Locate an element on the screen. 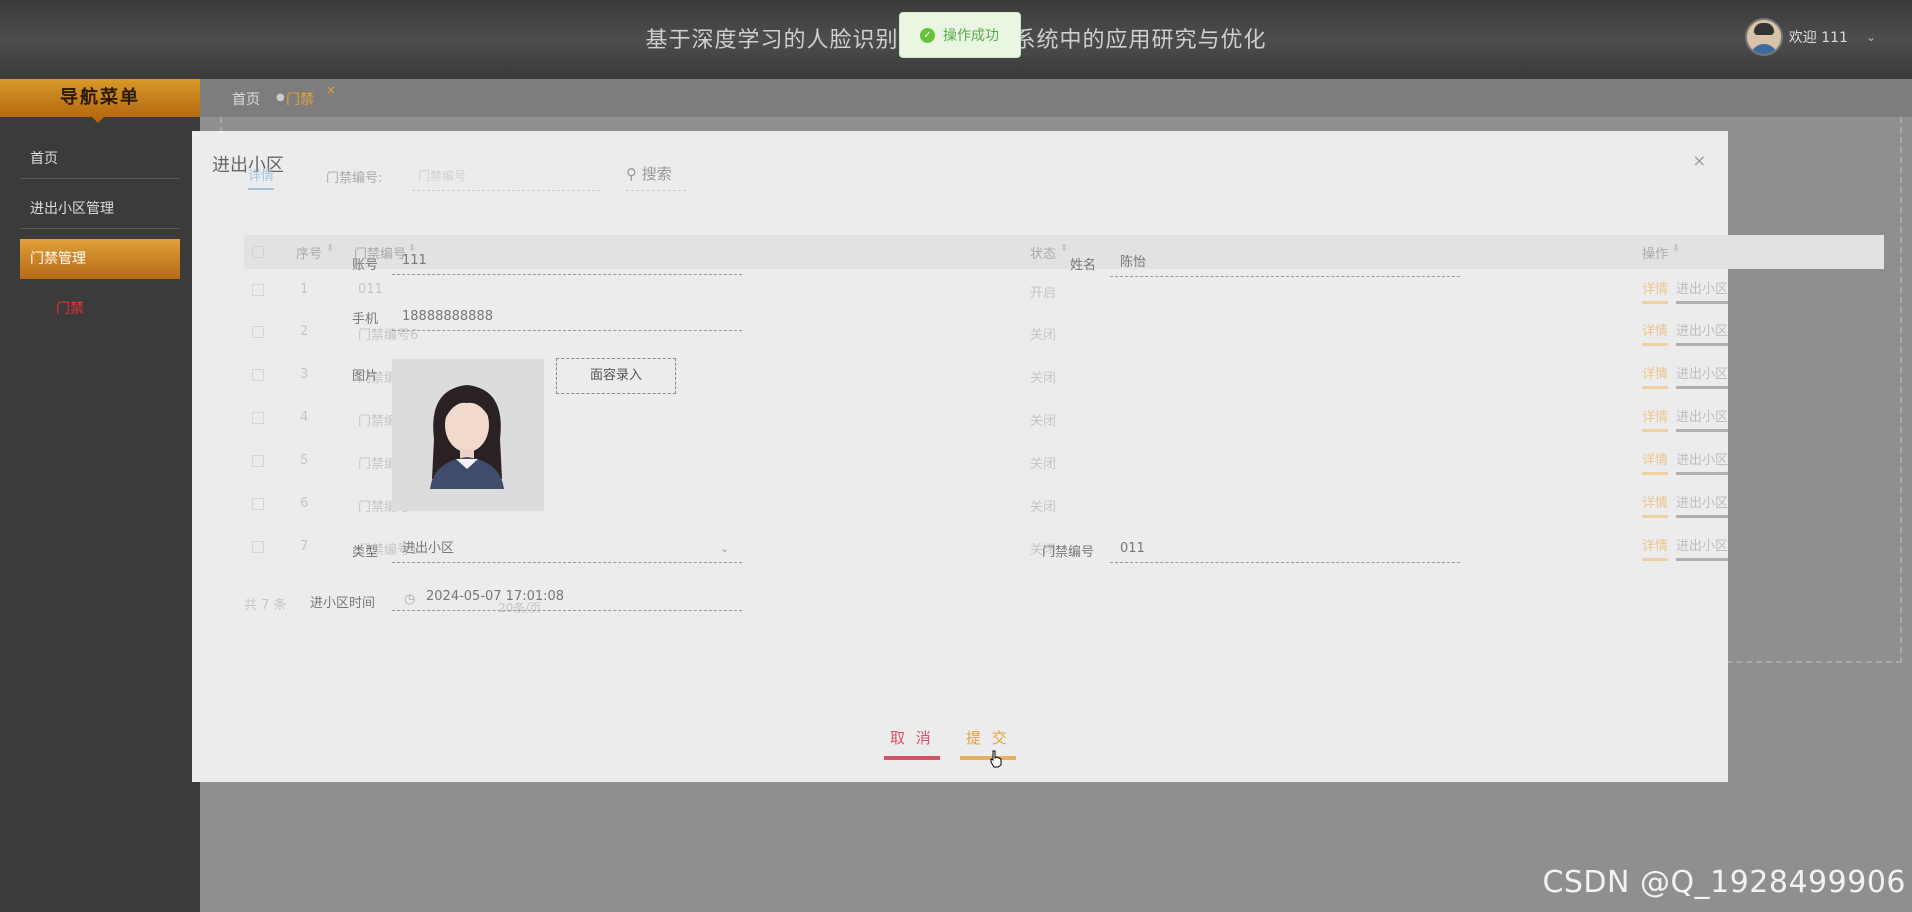 This screenshot has width=1912, height=912. user-menu: 欢迎 111 ⌄ is located at coordinates (1810, 37).